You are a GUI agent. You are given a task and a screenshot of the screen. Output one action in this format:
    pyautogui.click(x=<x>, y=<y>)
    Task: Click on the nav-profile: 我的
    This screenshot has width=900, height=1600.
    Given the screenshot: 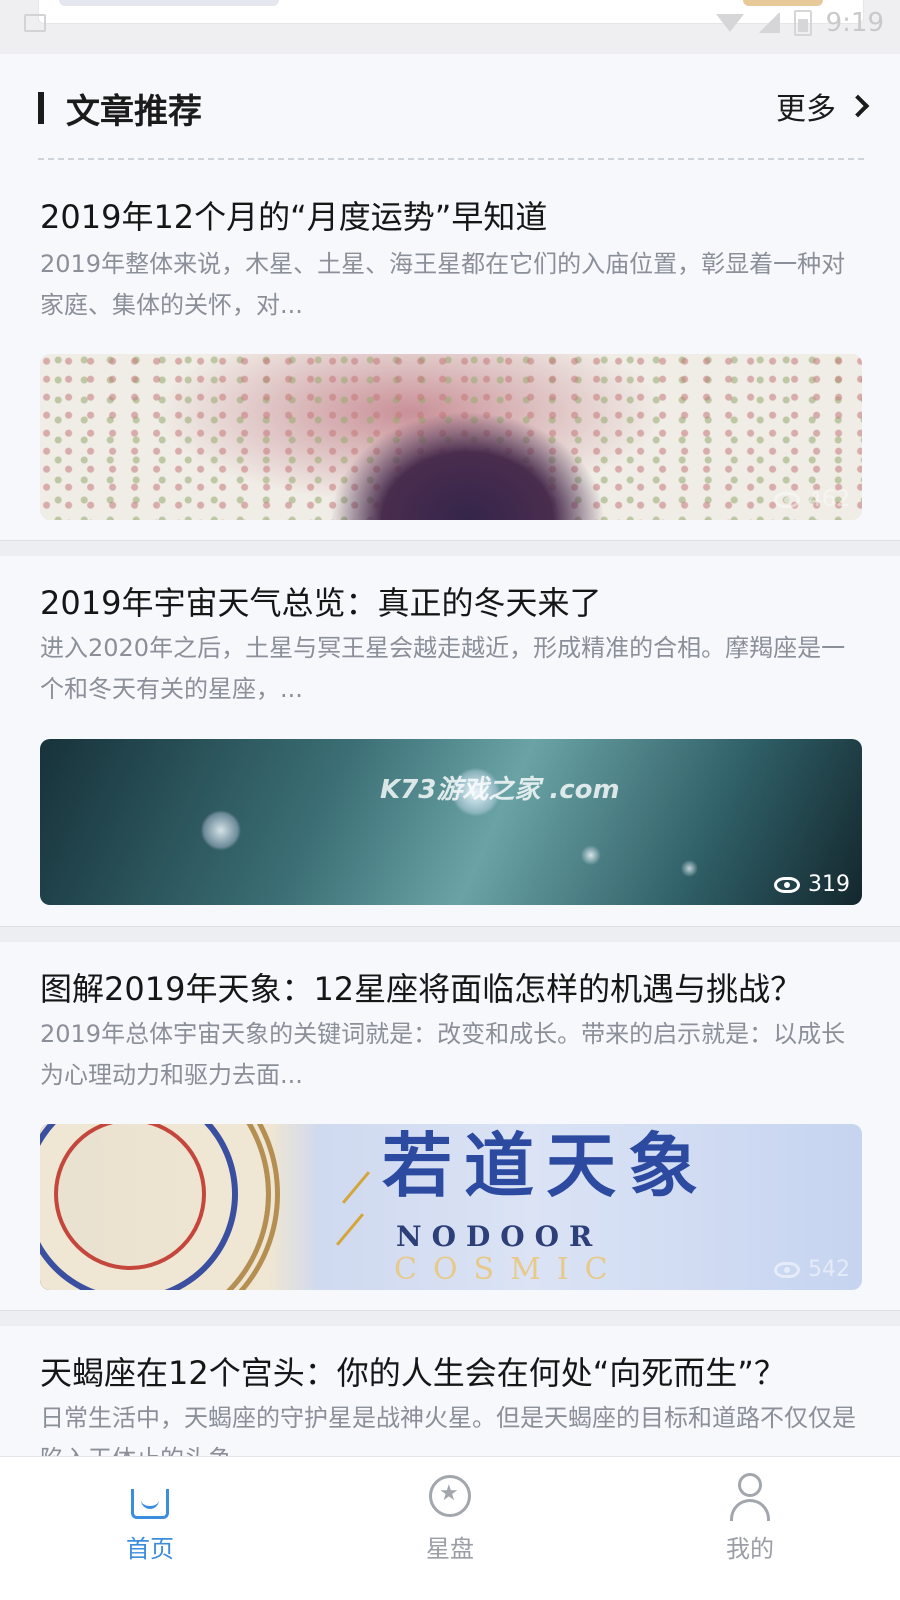 What is the action you would take?
    pyautogui.click(x=750, y=1528)
    